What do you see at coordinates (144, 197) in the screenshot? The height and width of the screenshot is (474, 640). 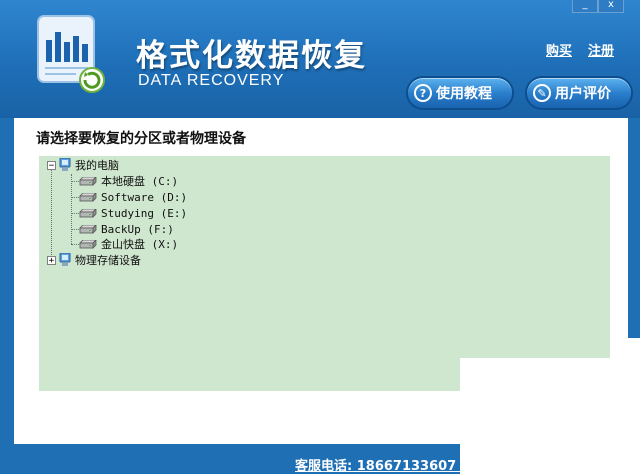 I see `tree-label: Software (D:)` at bounding box center [144, 197].